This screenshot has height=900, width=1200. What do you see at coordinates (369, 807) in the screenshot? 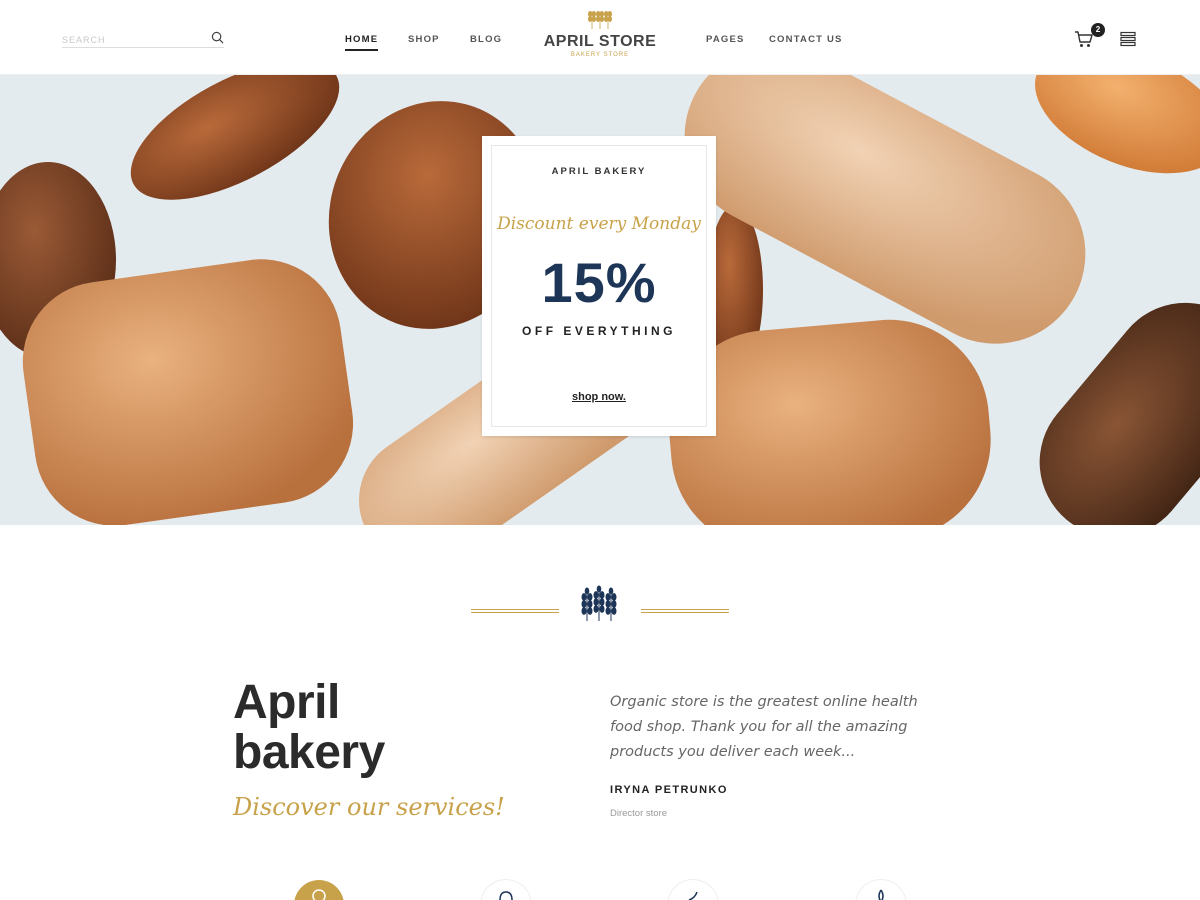
I see `about-script: Discover our services!` at bounding box center [369, 807].